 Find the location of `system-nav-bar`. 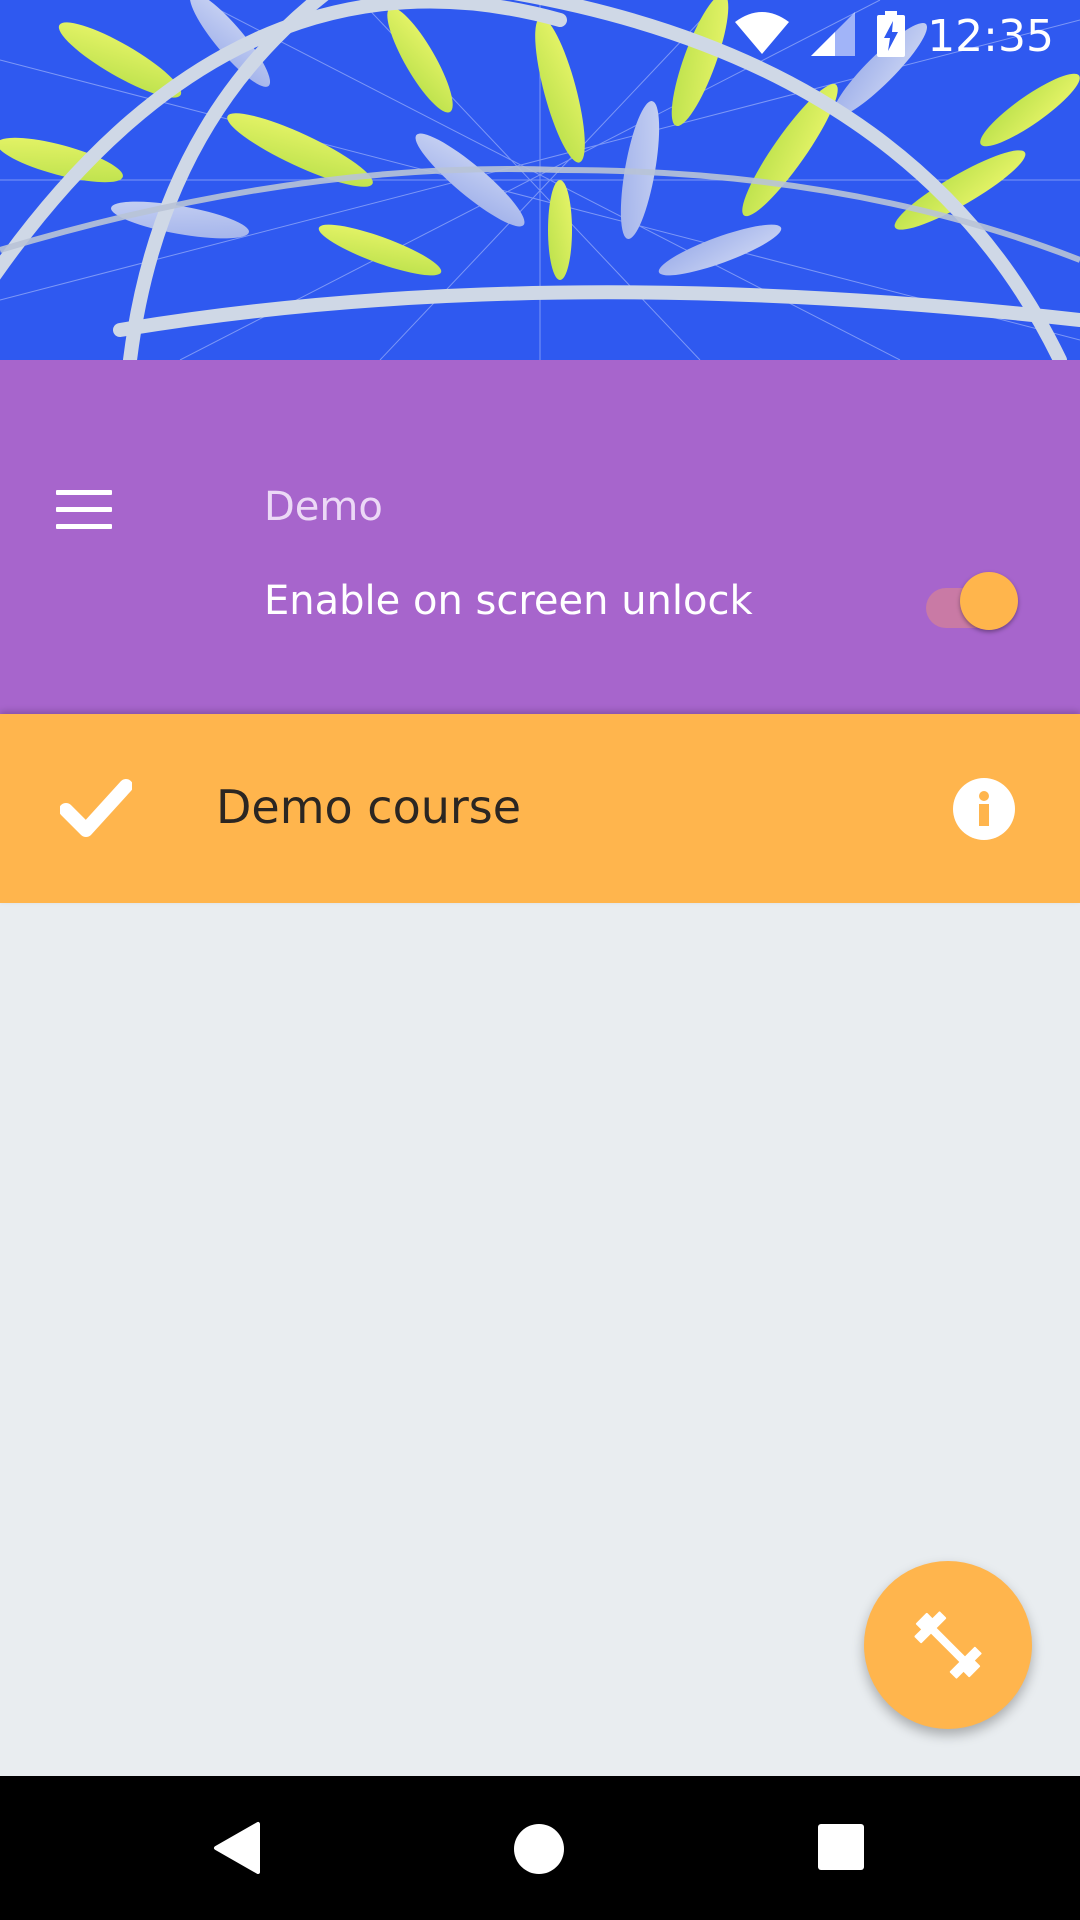

system-nav-bar is located at coordinates (540, 1848).